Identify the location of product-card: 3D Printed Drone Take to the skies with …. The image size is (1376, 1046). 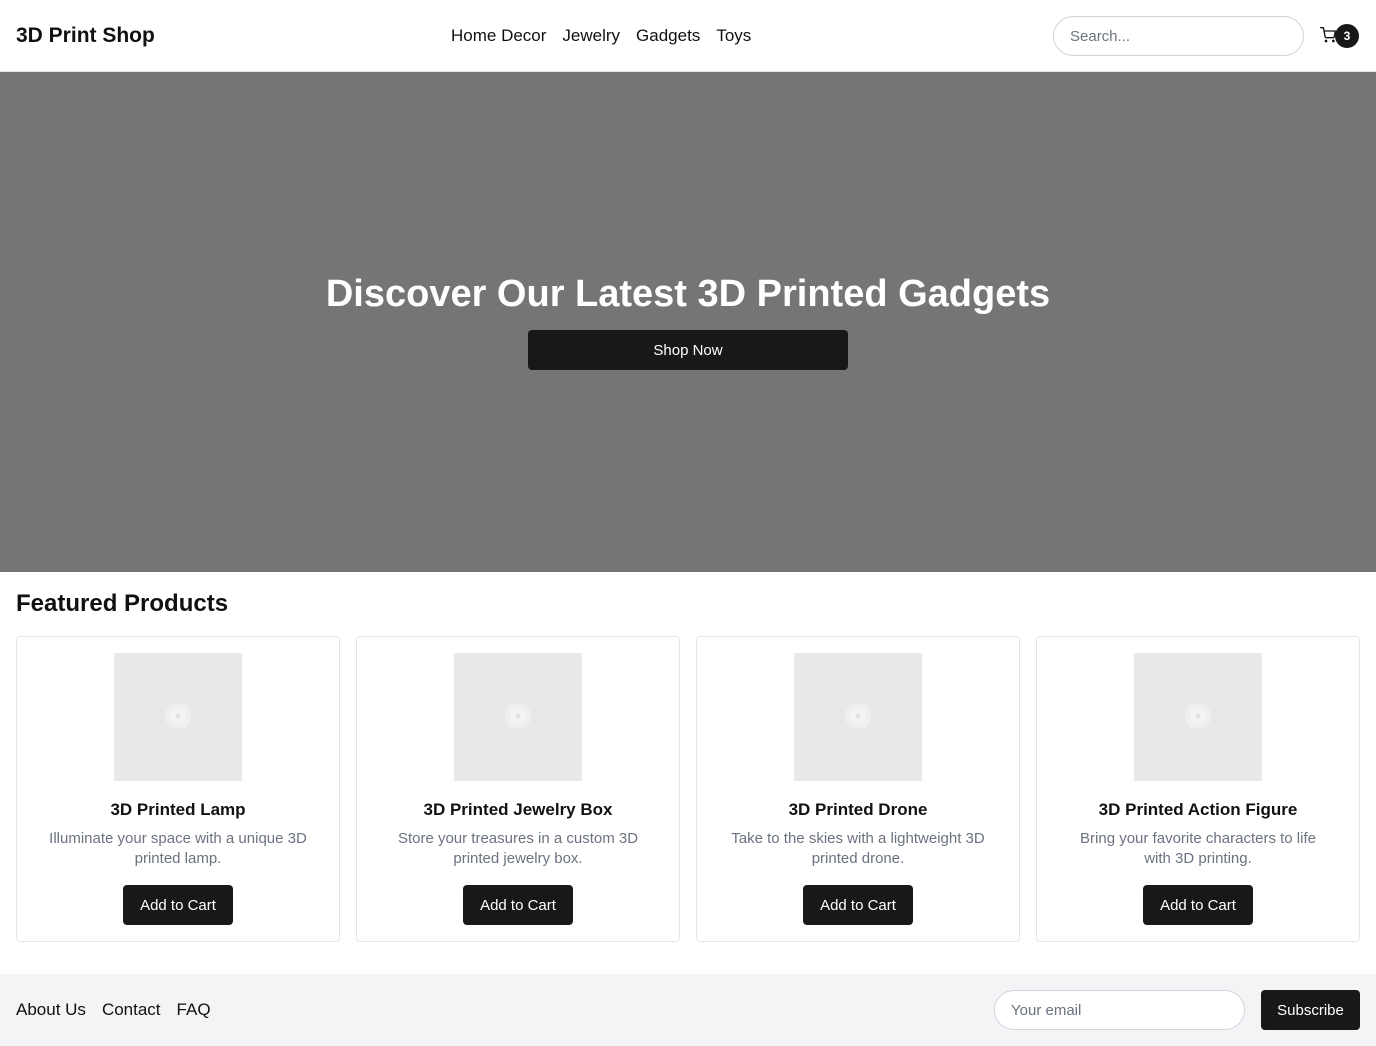
(858, 789).